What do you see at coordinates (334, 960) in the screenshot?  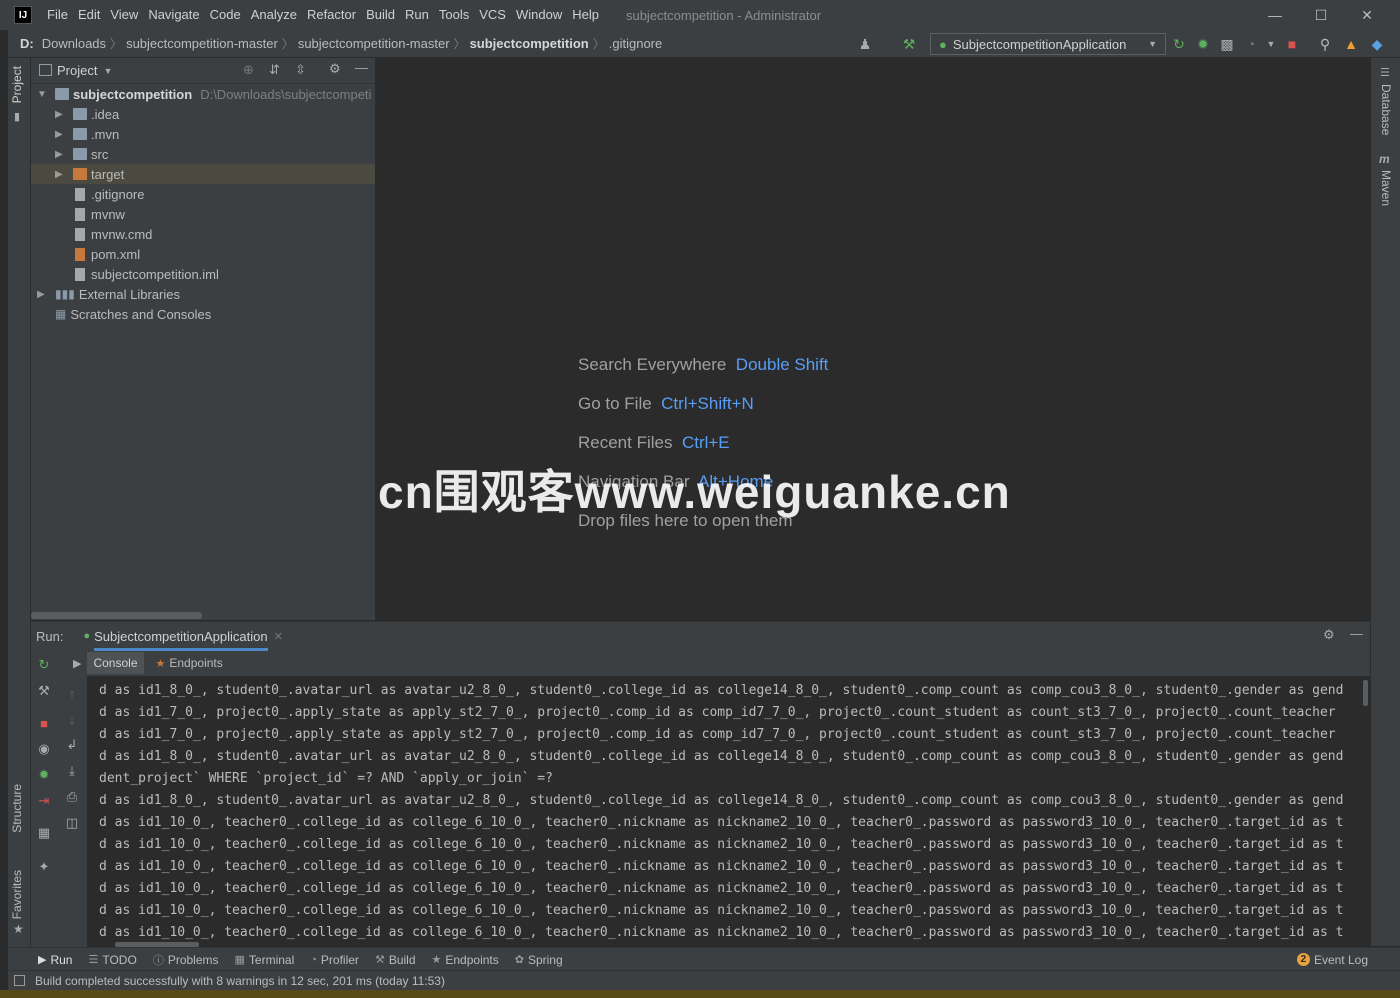 I see `tab-profiler: ◔ Profiler` at bounding box center [334, 960].